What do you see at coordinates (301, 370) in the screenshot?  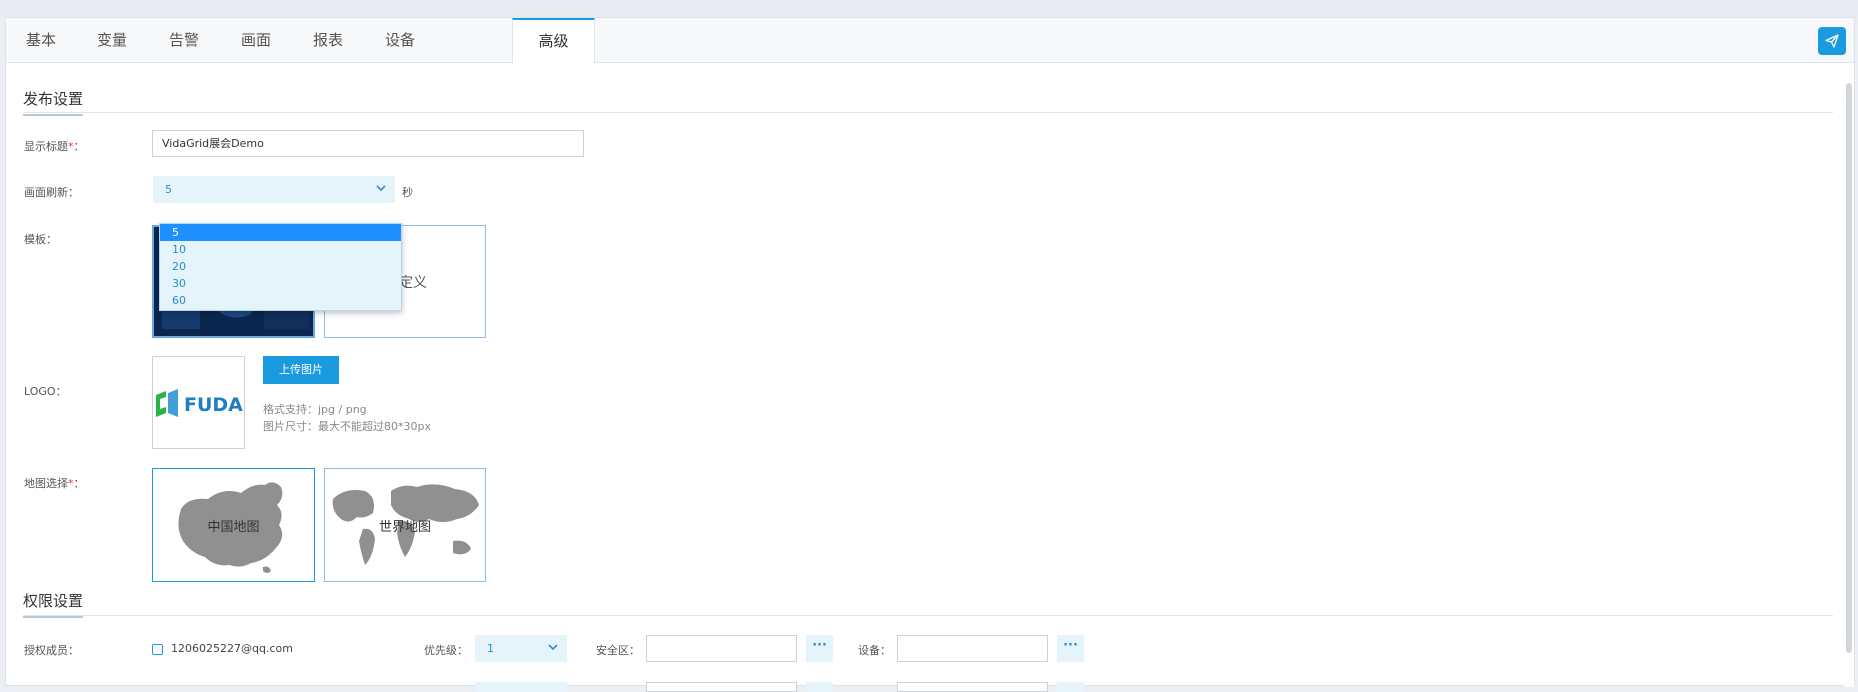 I see `upload-image-button: 上传图片` at bounding box center [301, 370].